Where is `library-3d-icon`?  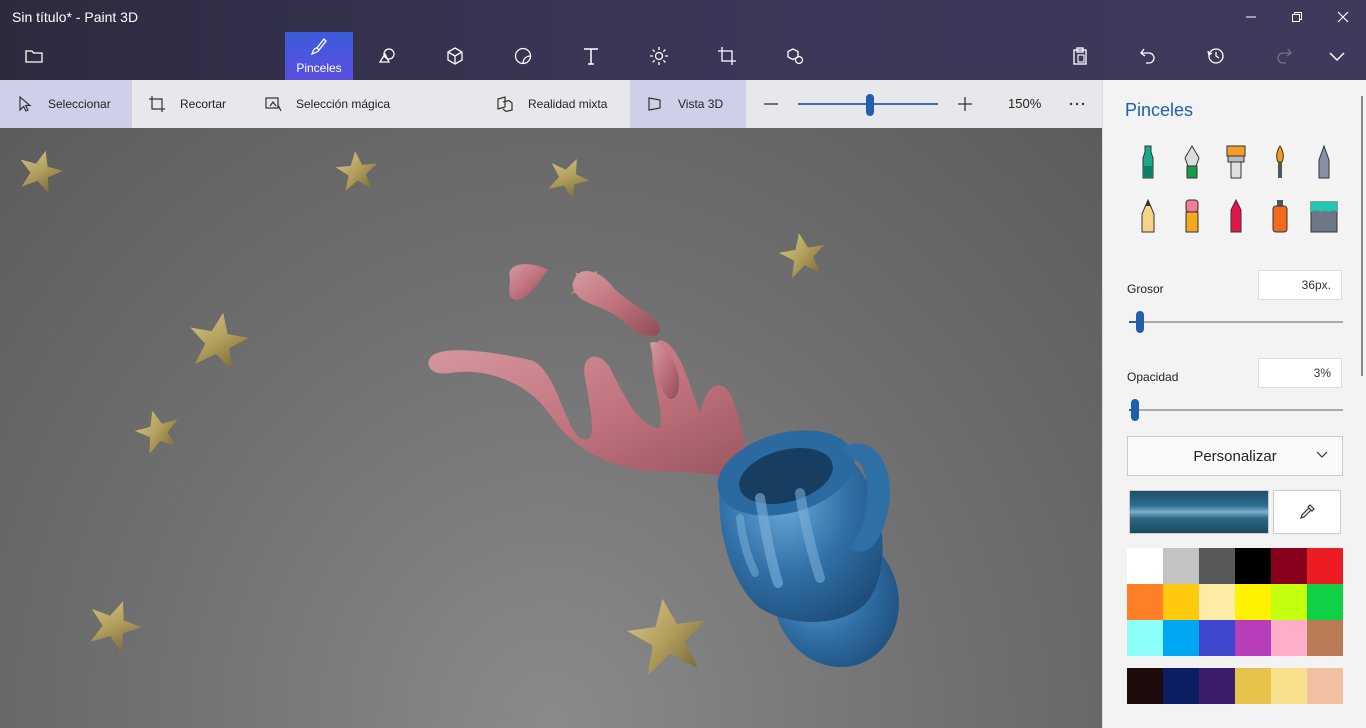
library-3d-icon is located at coordinates (795, 56).